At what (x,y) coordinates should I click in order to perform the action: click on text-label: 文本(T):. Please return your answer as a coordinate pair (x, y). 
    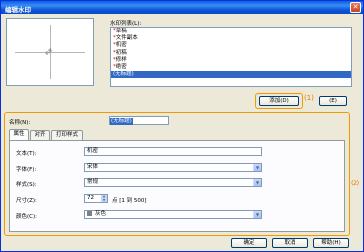
    Looking at the image, I should click on (26, 154).